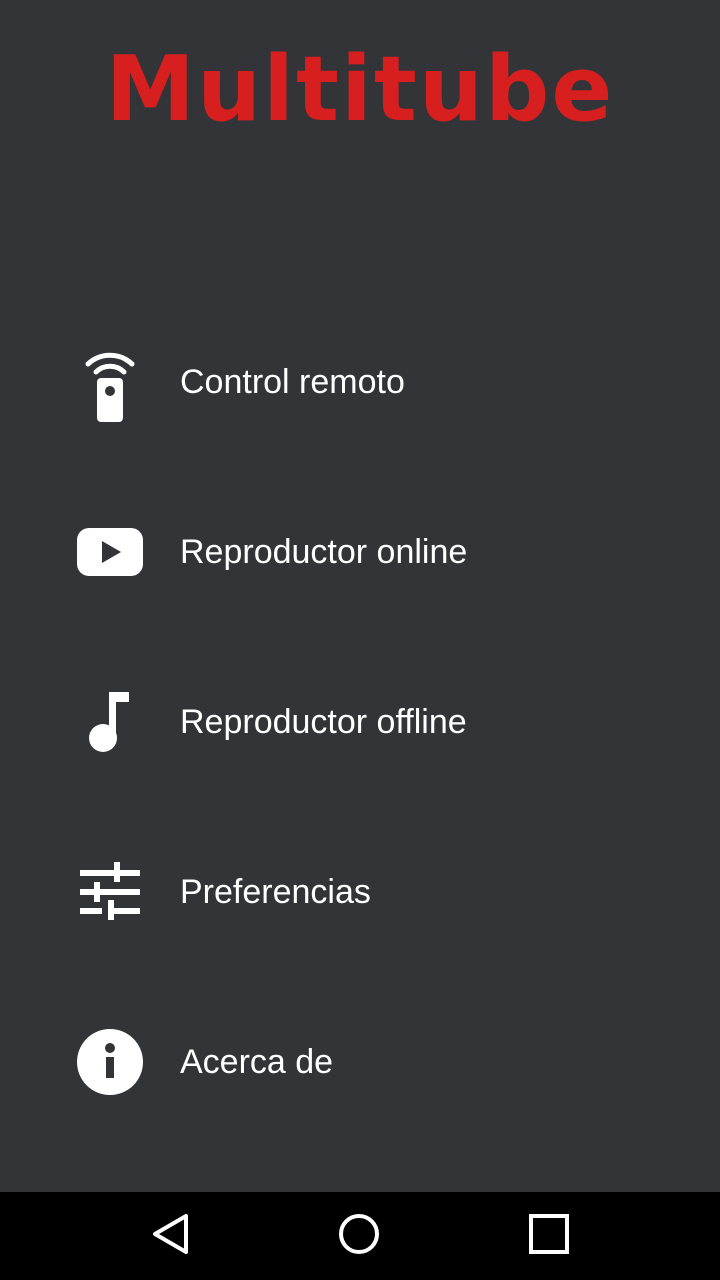 The width and height of the screenshot is (720, 1280). What do you see at coordinates (110, 552) in the screenshot?
I see `youtube-play-icon` at bounding box center [110, 552].